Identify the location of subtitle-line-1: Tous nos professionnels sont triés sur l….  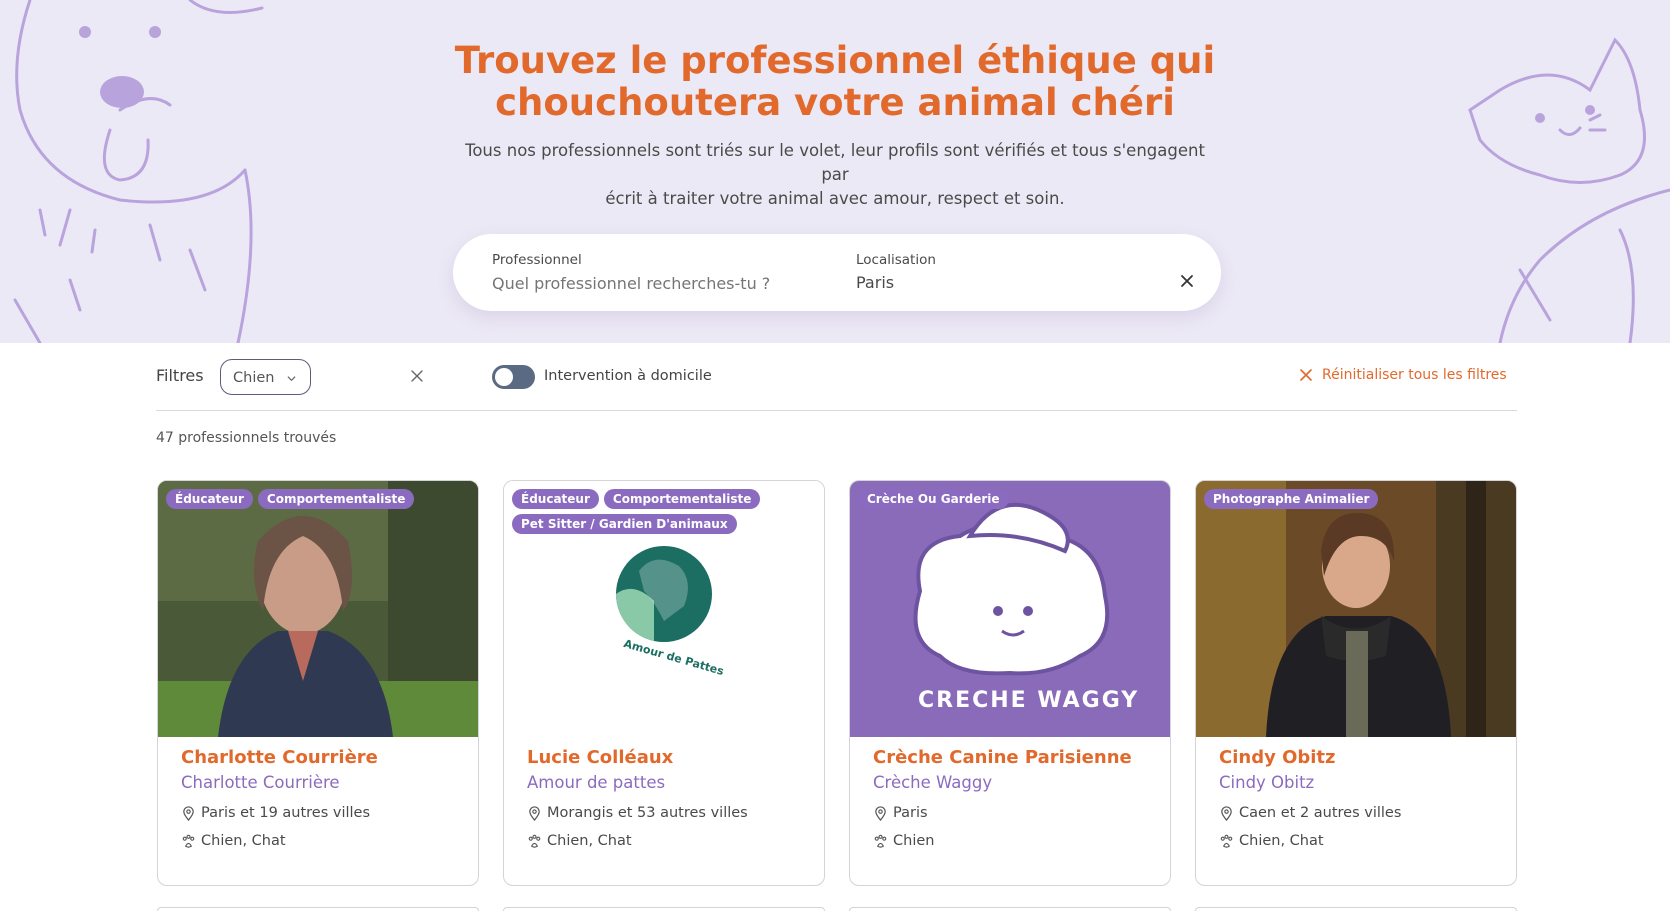
(835, 162).